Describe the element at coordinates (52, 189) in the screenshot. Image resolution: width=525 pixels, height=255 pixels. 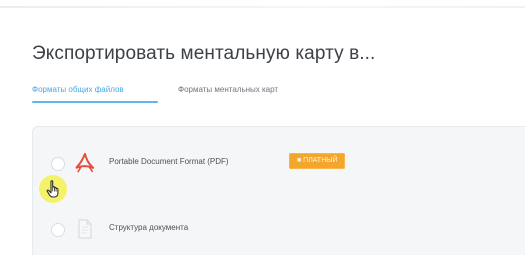
I see `hand-pointer-icon` at that location.